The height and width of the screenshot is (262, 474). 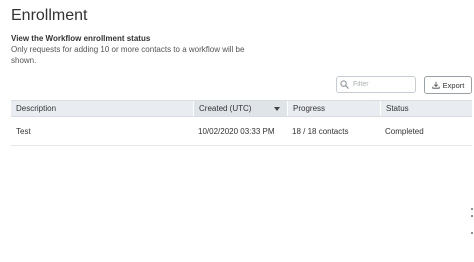 What do you see at coordinates (81, 38) in the screenshot?
I see `page-subtitle: View the Workflow enrollment status` at bounding box center [81, 38].